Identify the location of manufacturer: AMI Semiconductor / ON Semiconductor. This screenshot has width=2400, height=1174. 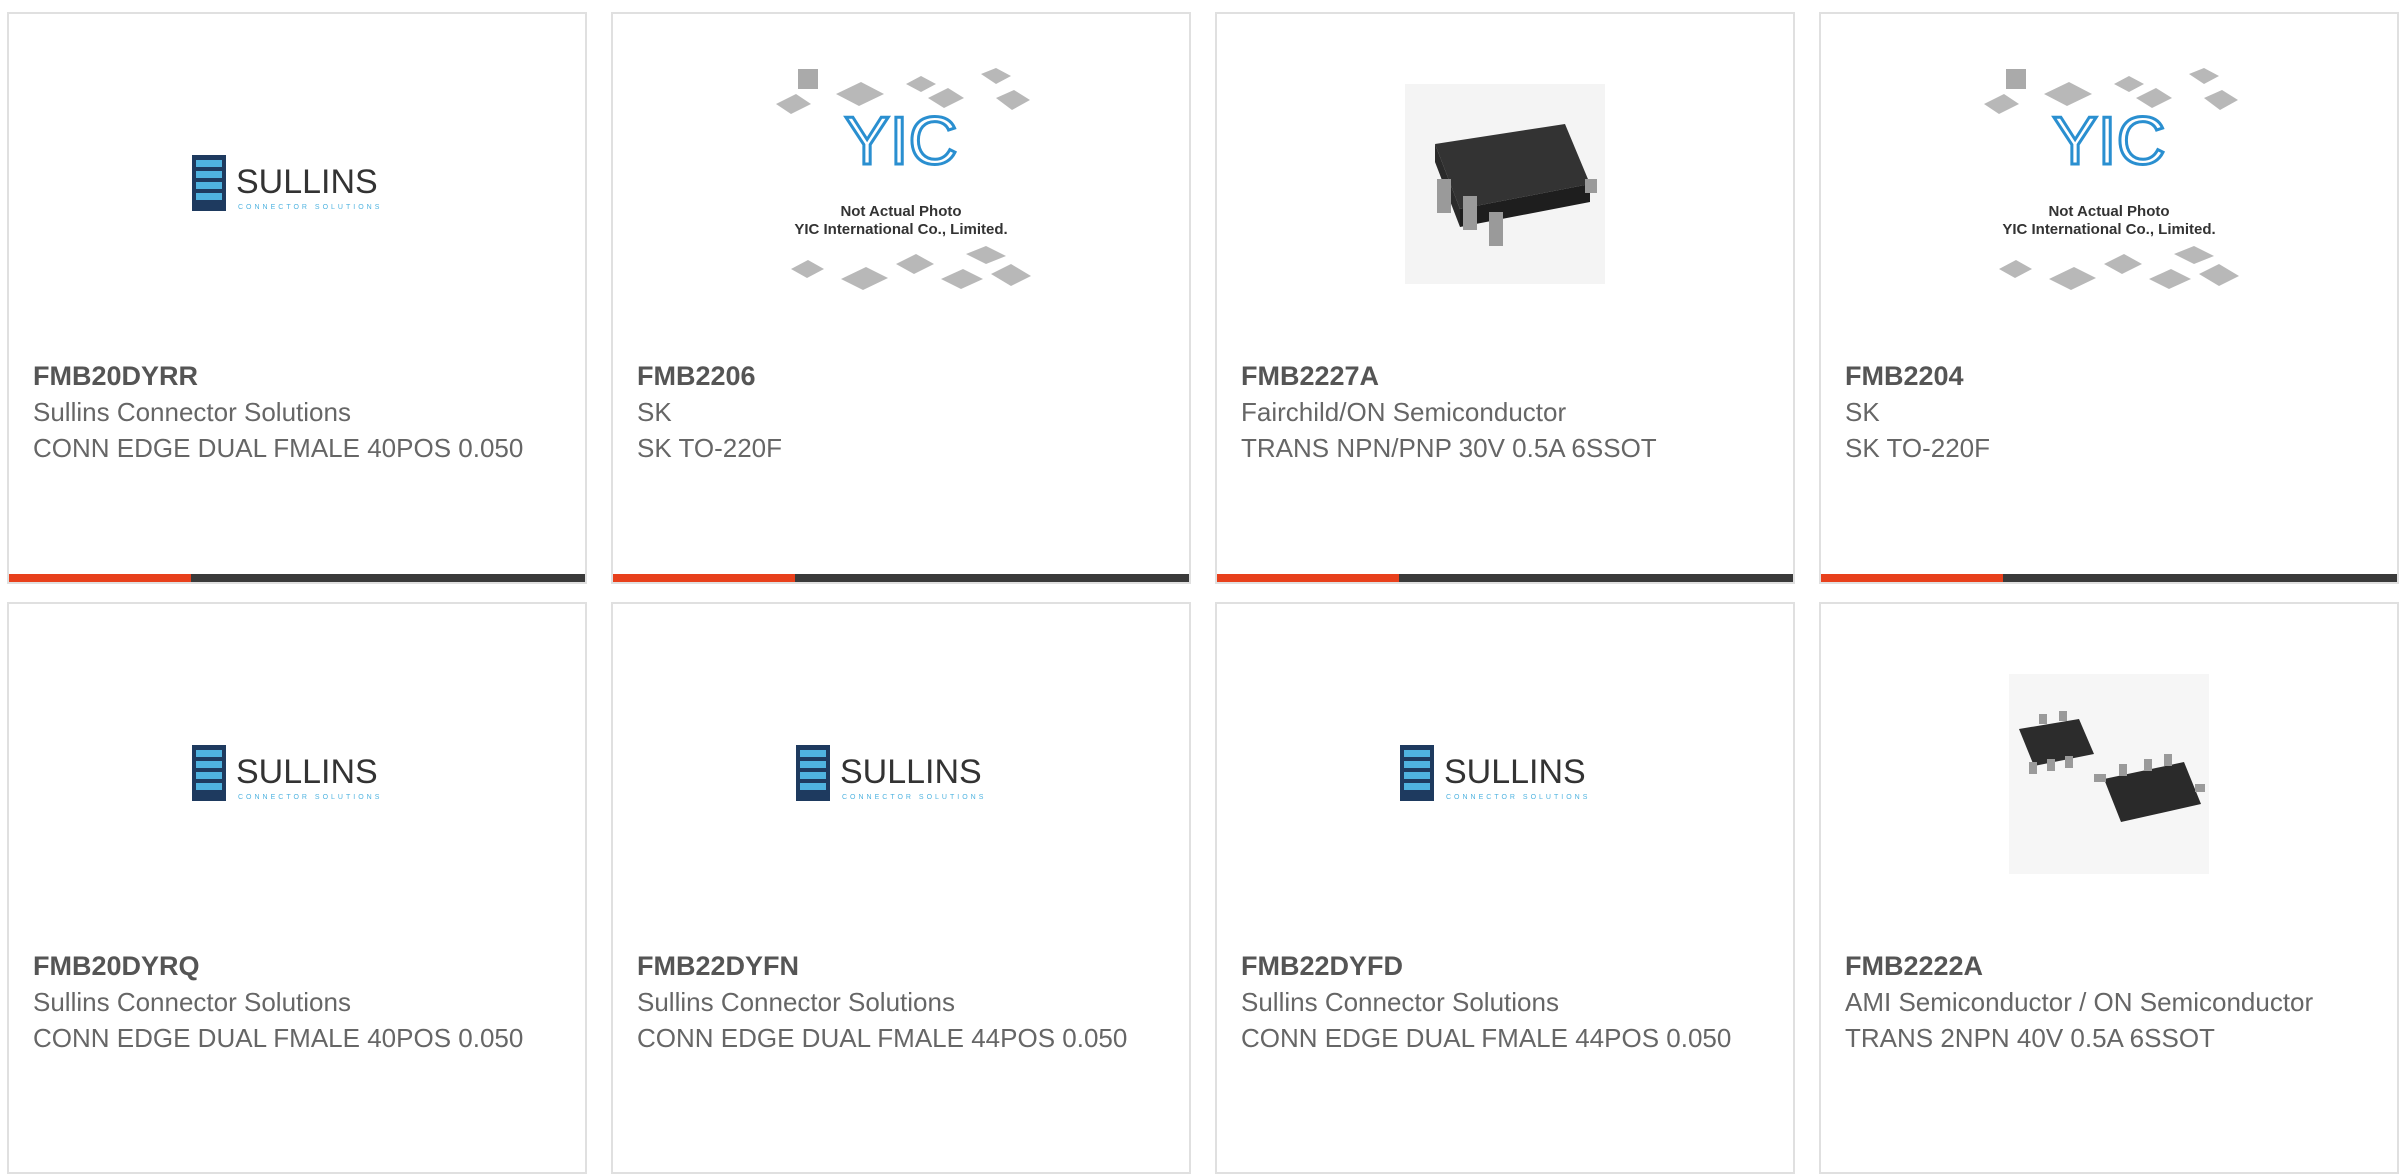
(2079, 1002).